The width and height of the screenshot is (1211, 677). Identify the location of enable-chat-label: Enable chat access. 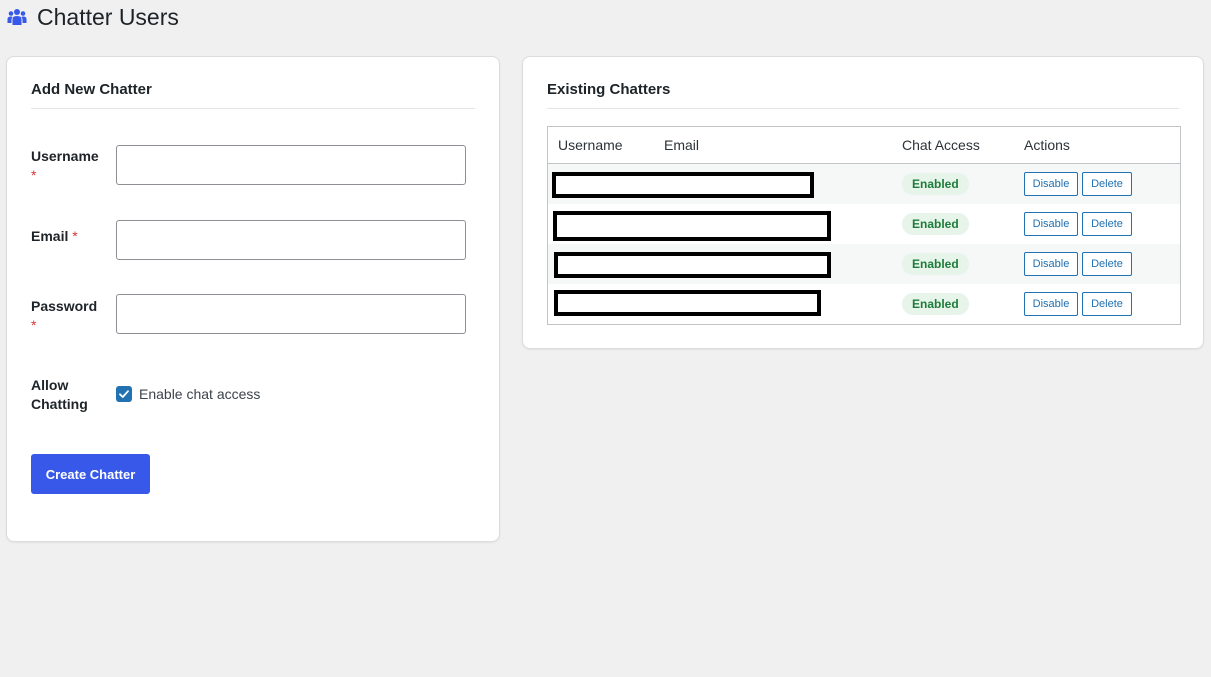
(199, 394).